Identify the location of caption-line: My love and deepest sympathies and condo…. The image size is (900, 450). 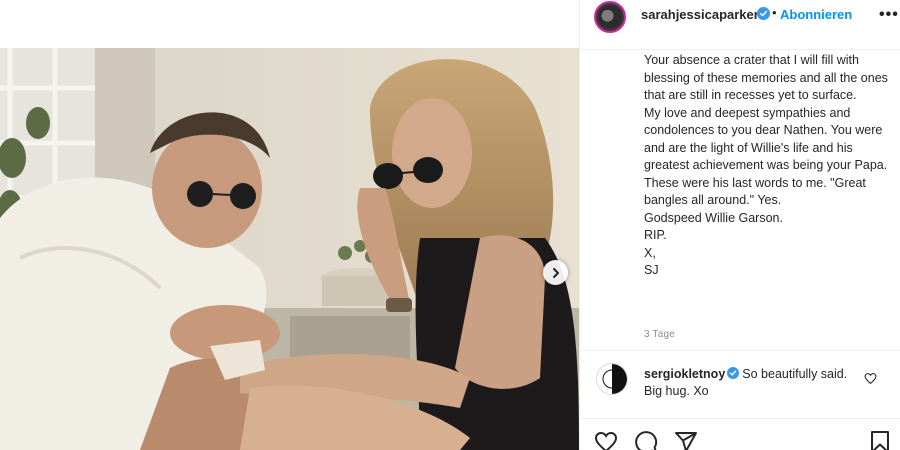
(766, 139).